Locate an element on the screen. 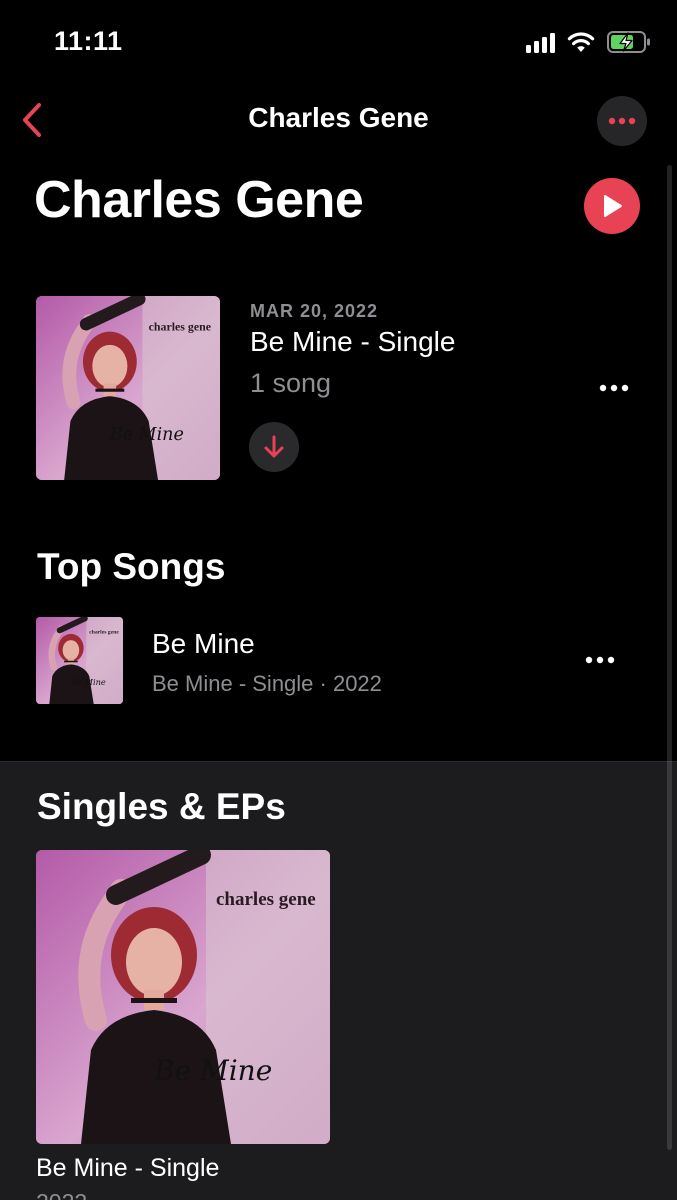 The height and width of the screenshot is (1200, 677). play-icon is located at coordinates (613, 206).